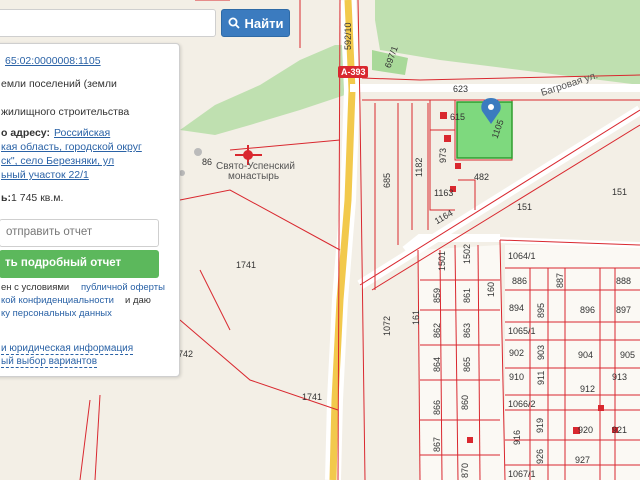  What do you see at coordinates (254, 176) in the screenshot?
I see `poi-label: монастырь` at bounding box center [254, 176].